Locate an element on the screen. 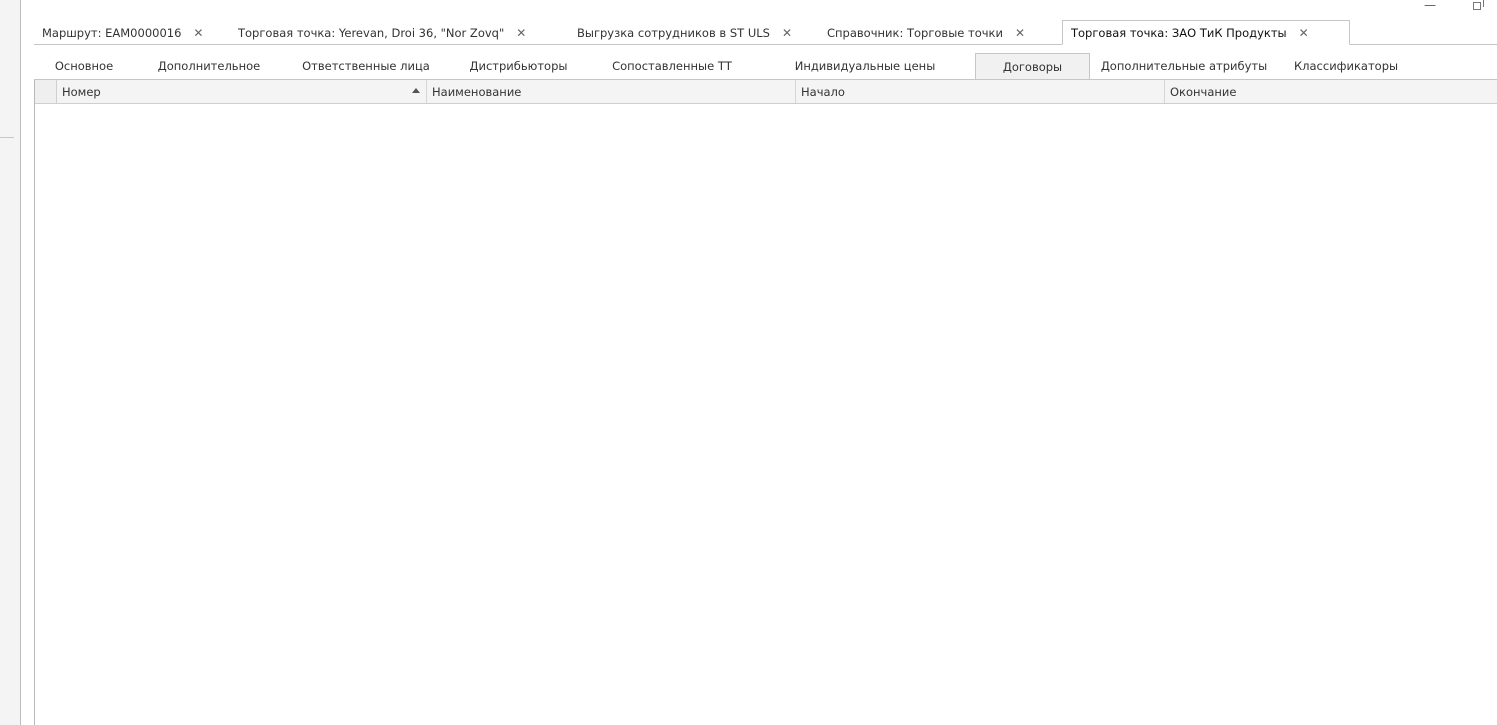 The image size is (1497, 725). sort-ascending-icon is located at coordinates (416, 90).